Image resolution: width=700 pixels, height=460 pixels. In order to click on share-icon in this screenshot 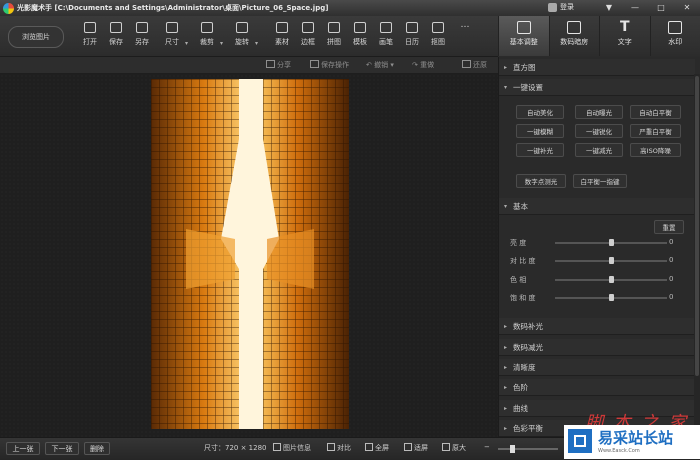, I will do `click(270, 64)`.